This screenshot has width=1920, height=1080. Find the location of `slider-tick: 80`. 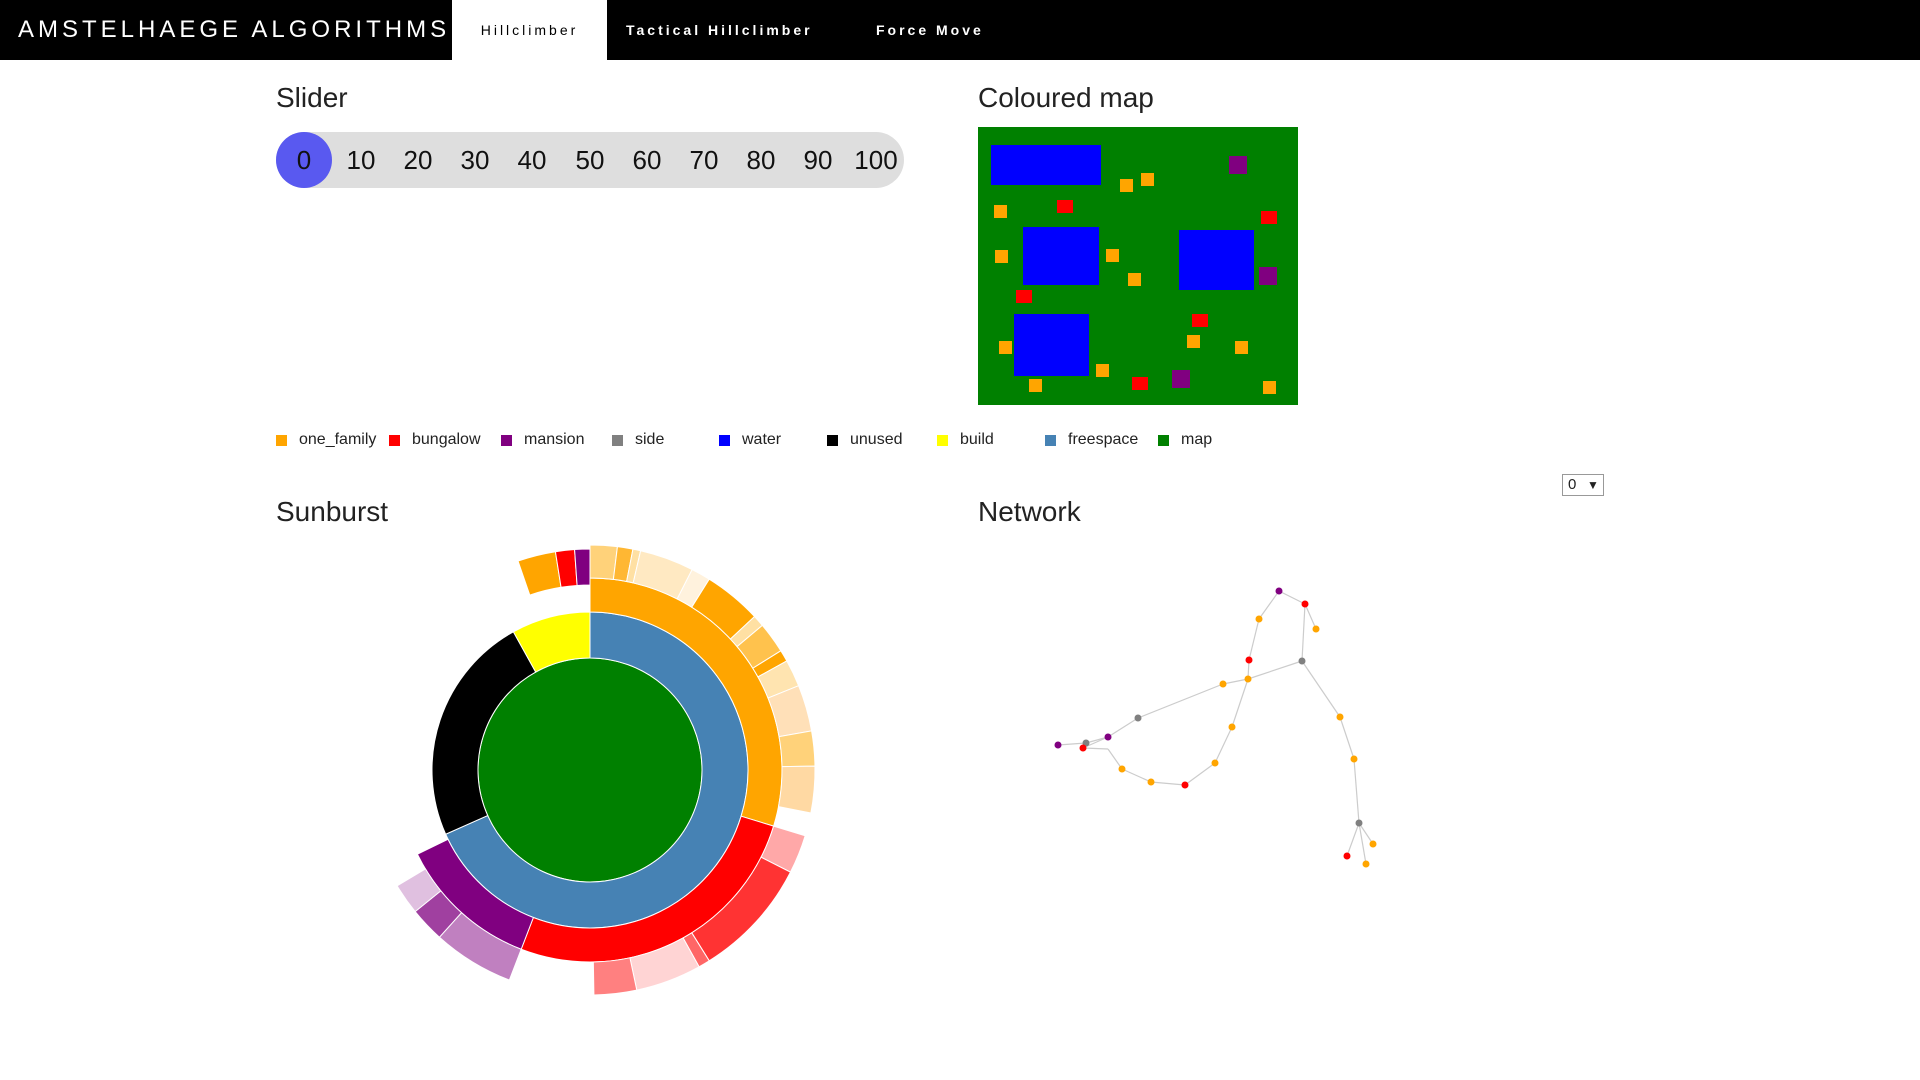

slider-tick: 80 is located at coordinates (761, 160).